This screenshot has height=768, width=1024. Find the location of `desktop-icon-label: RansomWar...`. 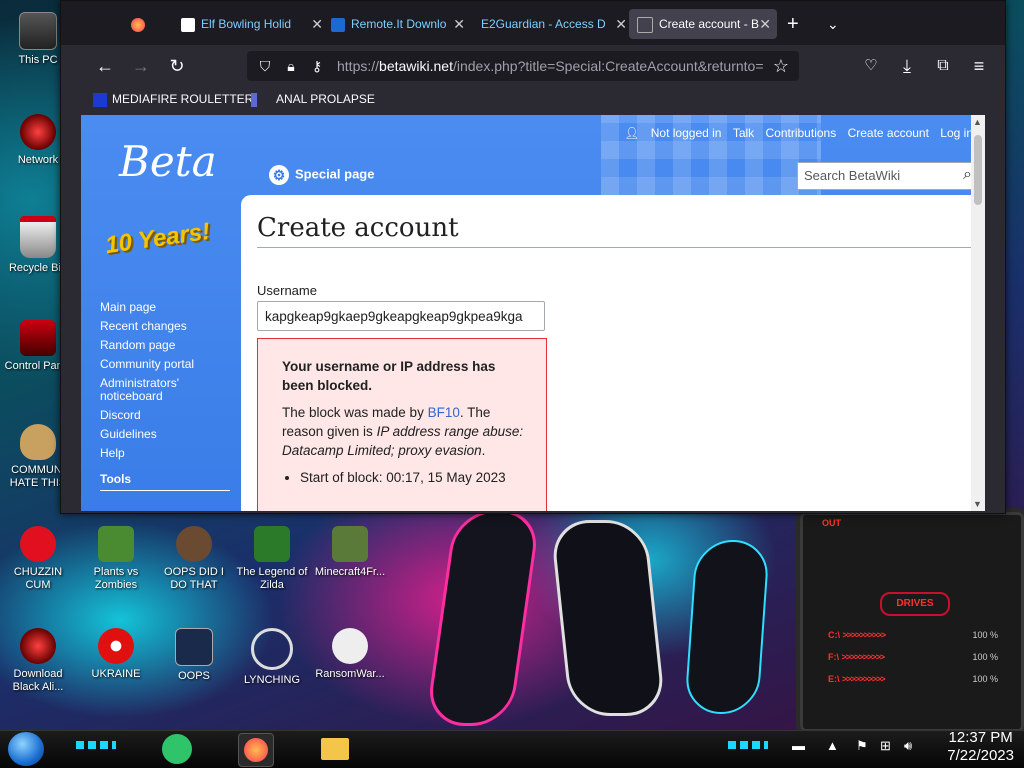

desktop-icon-label: RansomWar... is located at coordinates (350, 674).